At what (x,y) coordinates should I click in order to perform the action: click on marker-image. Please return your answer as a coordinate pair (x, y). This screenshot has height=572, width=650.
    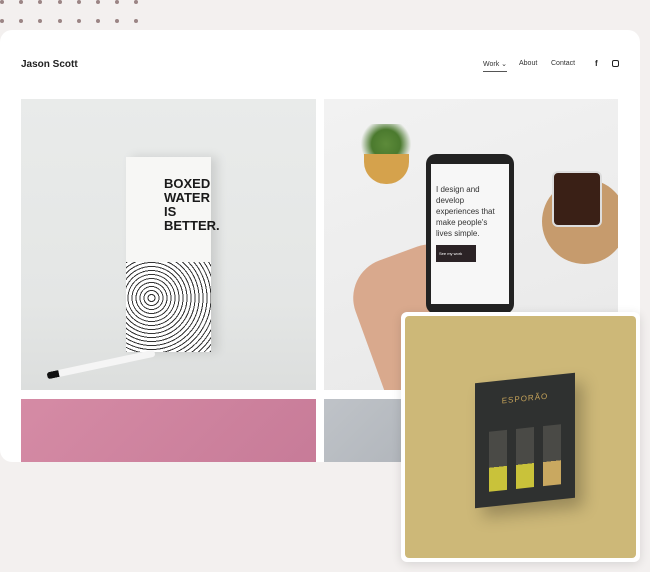
    Looking at the image, I should click on (101, 364).